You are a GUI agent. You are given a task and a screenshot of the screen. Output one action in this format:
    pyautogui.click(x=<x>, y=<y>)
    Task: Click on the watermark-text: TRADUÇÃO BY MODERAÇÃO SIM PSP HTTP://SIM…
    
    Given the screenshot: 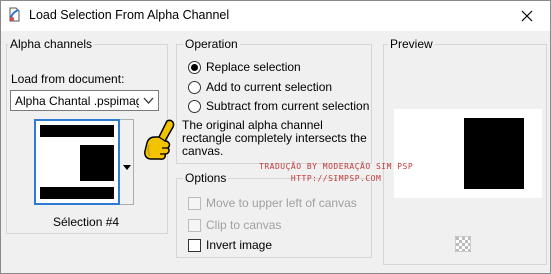 What is the action you would take?
    pyautogui.click(x=336, y=173)
    